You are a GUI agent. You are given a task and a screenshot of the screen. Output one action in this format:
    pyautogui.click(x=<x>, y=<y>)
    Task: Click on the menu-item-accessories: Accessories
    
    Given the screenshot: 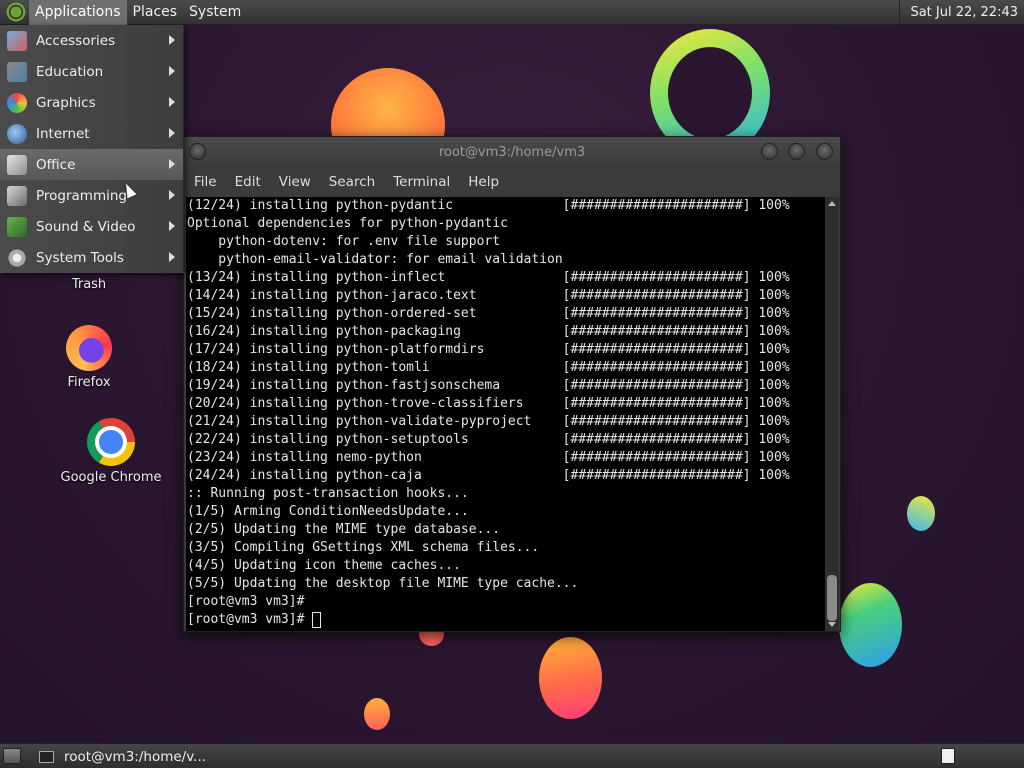 What is the action you would take?
    pyautogui.click(x=91, y=40)
    